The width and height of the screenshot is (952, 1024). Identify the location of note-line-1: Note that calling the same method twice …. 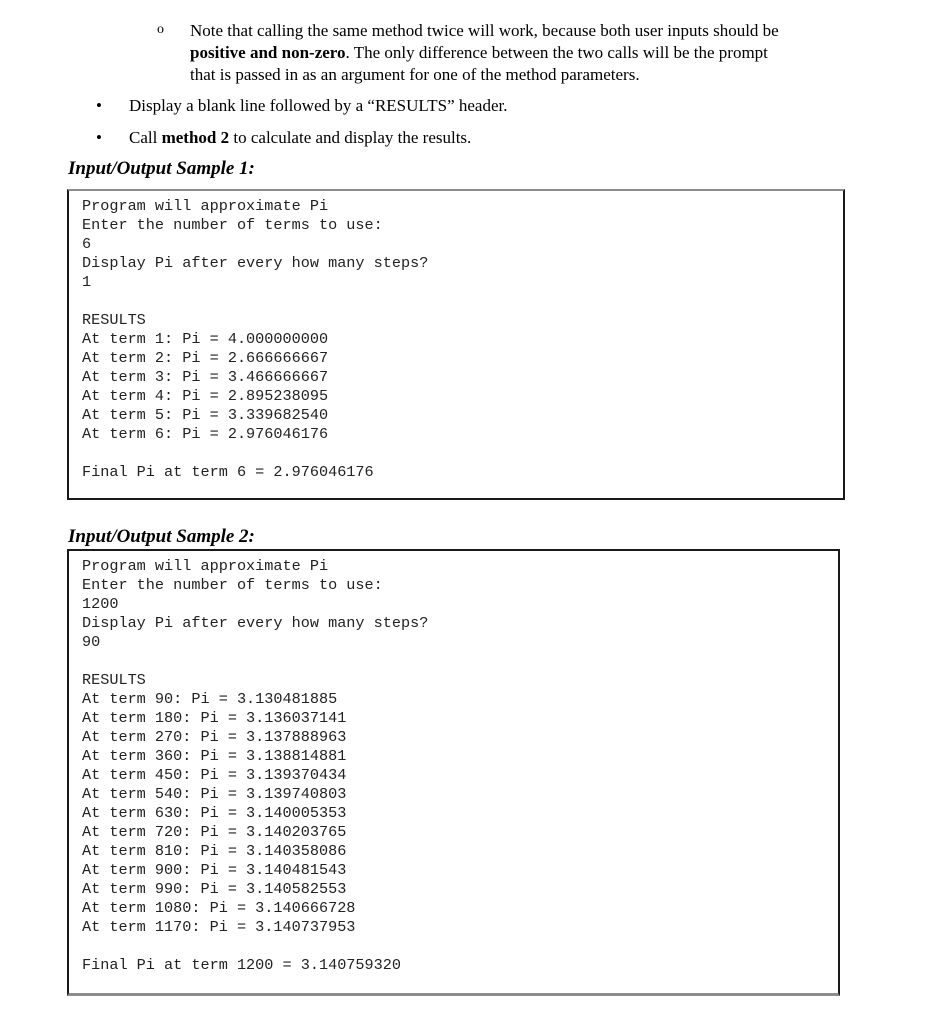
(484, 30).